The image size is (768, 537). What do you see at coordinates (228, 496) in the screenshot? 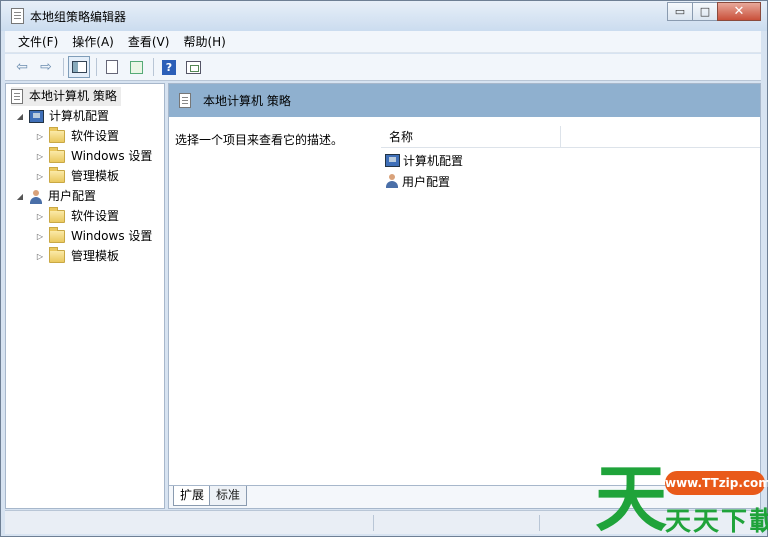
I see `tab-standard: 标准` at bounding box center [228, 496].